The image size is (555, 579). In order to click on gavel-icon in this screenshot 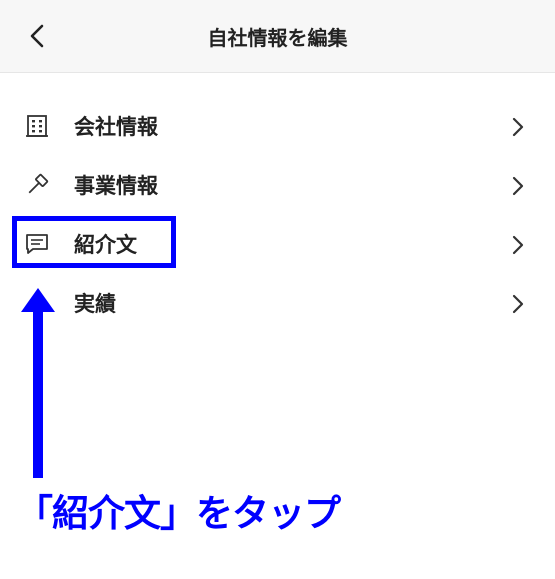, I will do `click(38, 183)`.